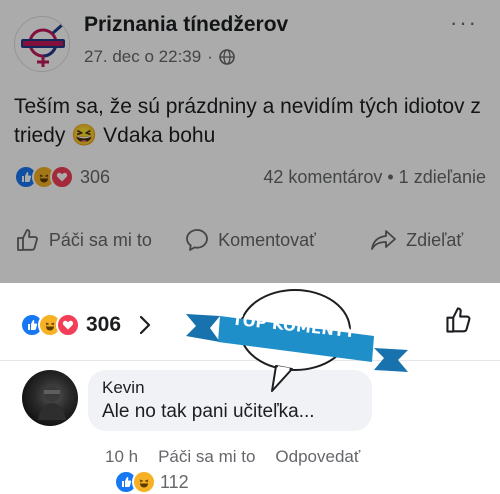  What do you see at coordinates (297, 340) in the screenshot?
I see `top-komenty-banner` at bounding box center [297, 340].